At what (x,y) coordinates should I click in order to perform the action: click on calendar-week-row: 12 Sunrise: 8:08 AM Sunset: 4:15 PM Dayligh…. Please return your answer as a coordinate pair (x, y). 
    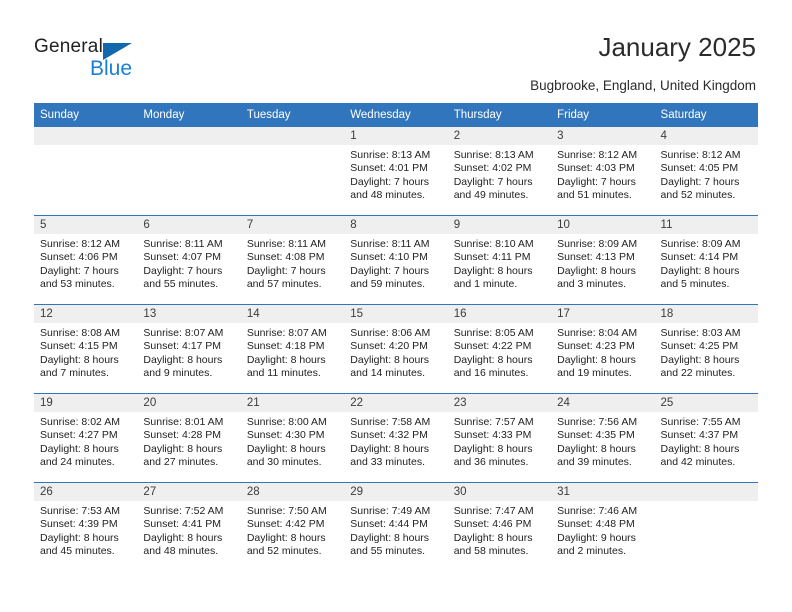
    Looking at the image, I should click on (396, 349).